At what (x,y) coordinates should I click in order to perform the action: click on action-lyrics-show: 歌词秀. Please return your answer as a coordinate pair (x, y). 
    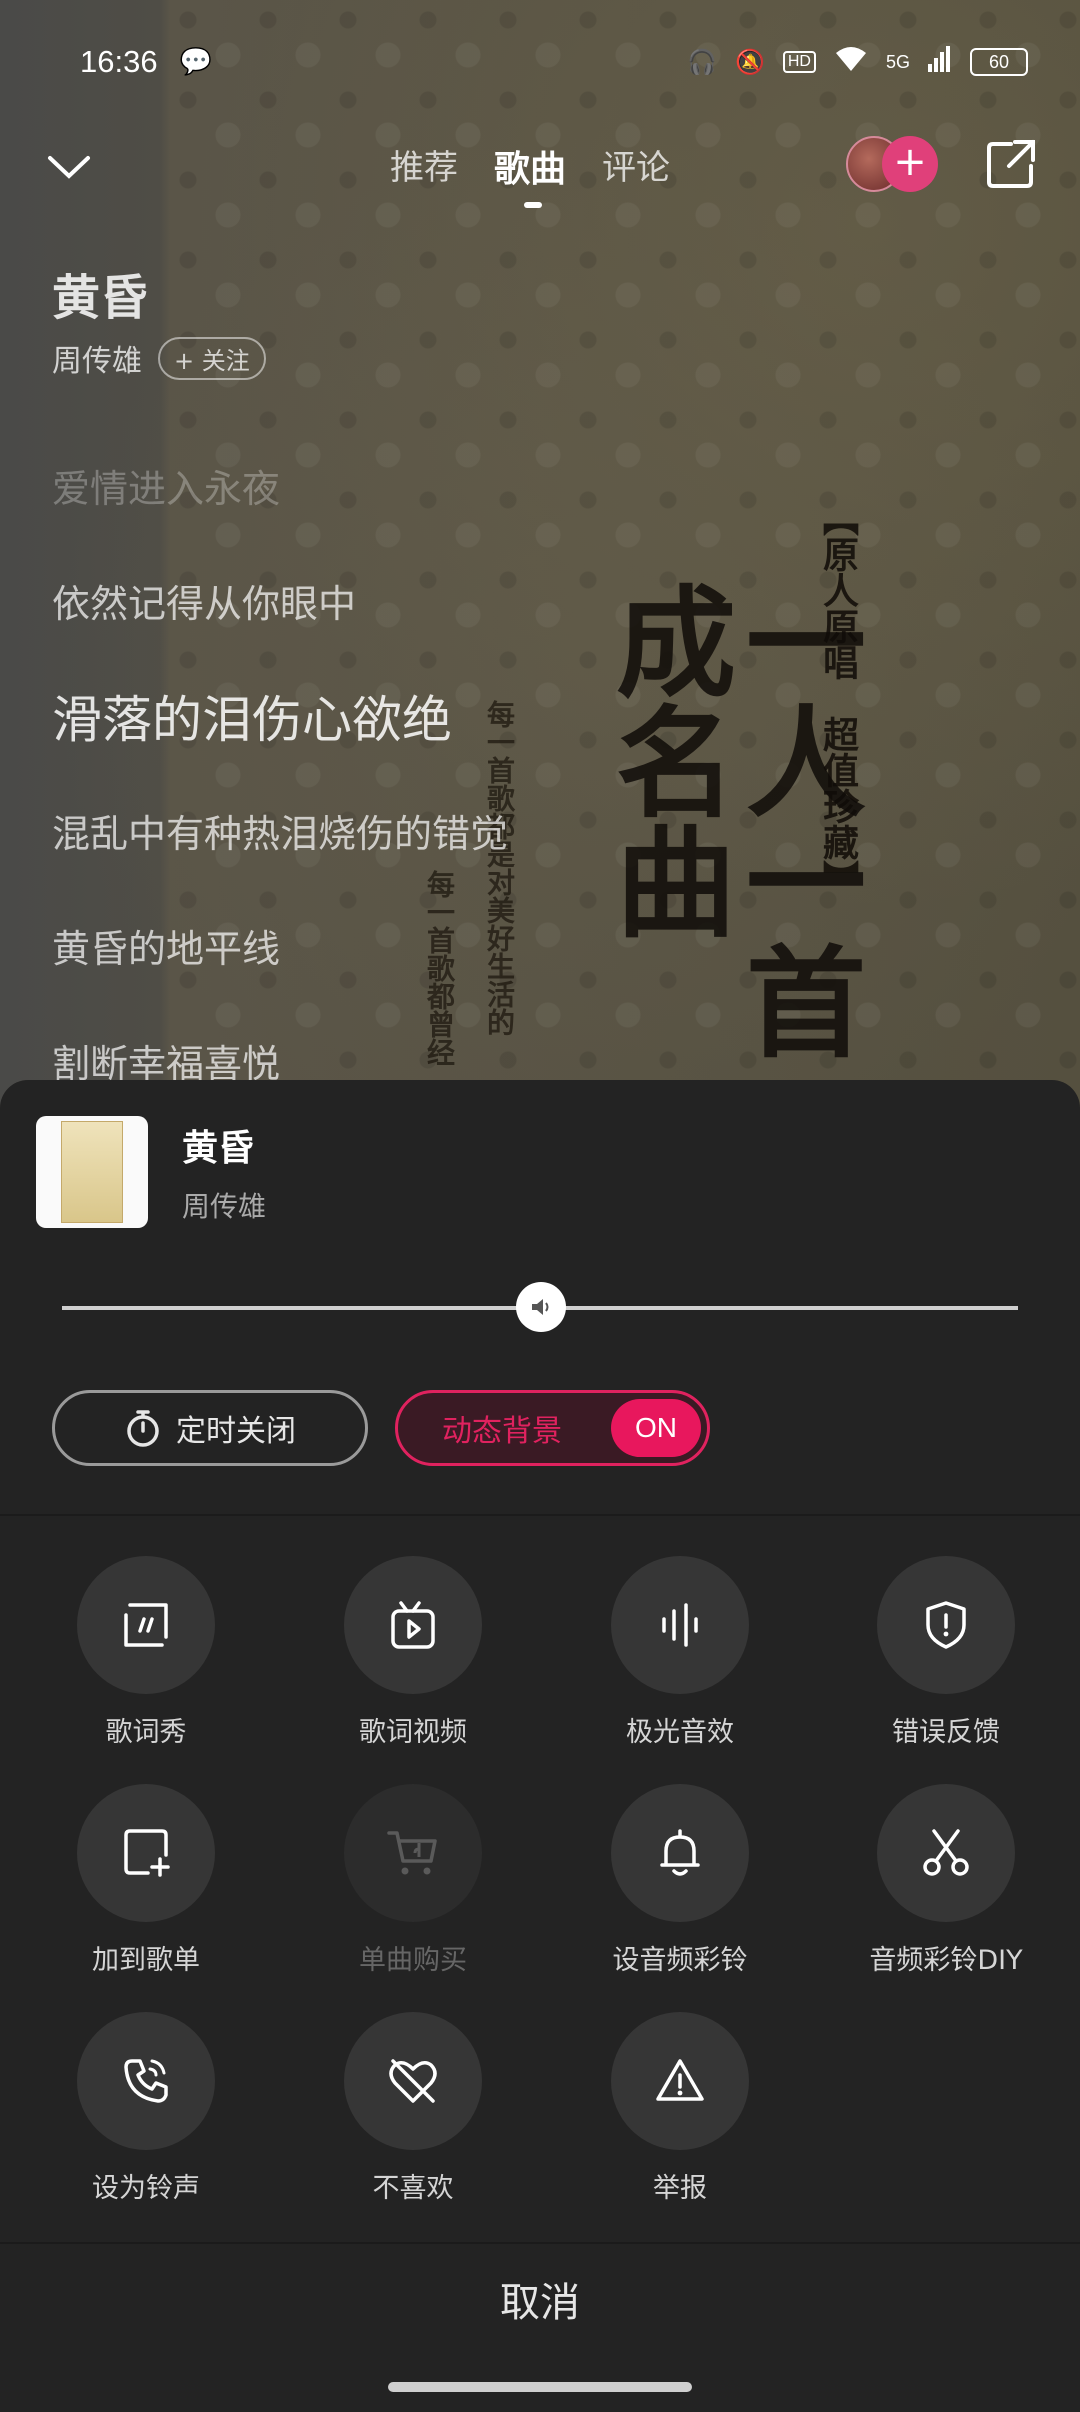
    Looking at the image, I should click on (146, 1652).